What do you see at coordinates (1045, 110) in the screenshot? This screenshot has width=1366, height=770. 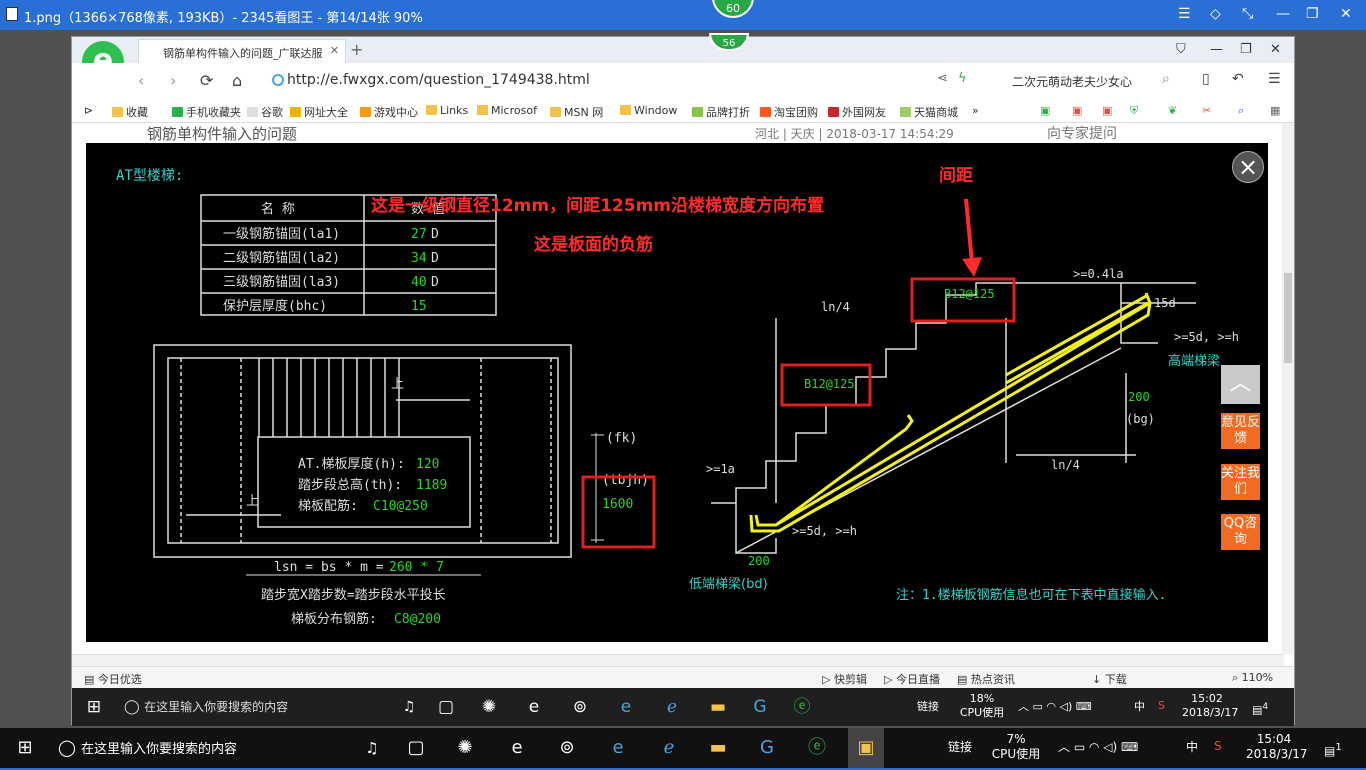 I see `reader-icon: ▣` at bounding box center [1045, 110].